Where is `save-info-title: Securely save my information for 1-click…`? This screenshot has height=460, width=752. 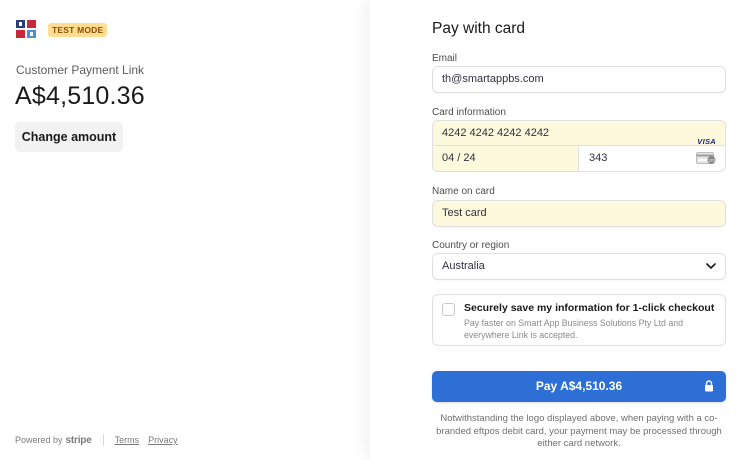 save-info-title: Securely save my information for 1-click… is located at coordinates (589, 308).